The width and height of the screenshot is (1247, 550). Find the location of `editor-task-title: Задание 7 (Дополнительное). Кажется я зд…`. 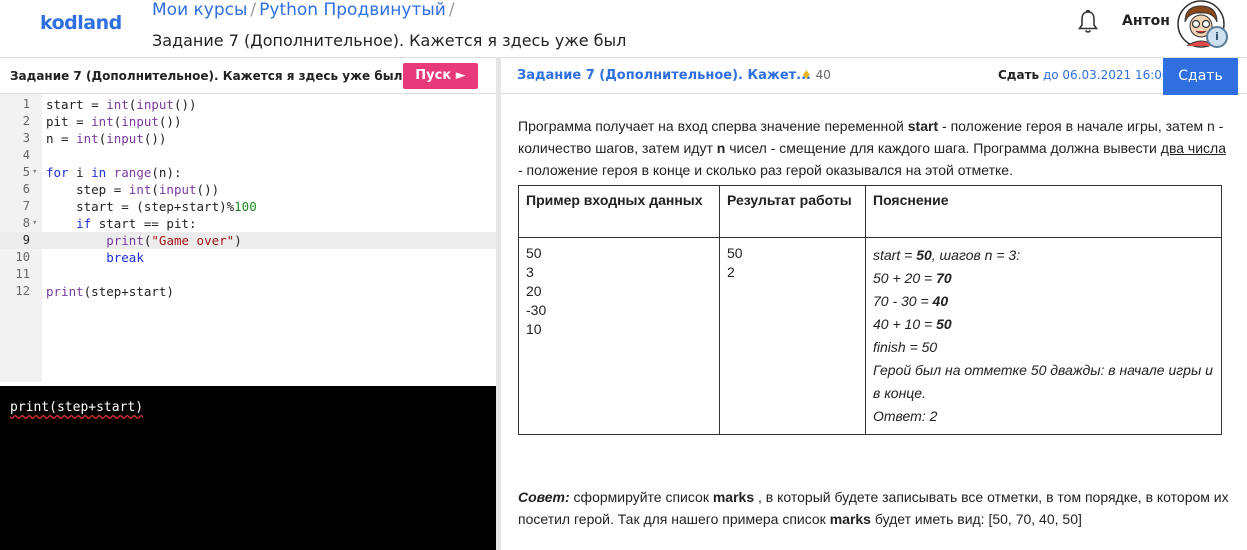

editor-task-title: Задание 7 (Дополнительное). Кажется я зд… is located at coordinates (206, 76).